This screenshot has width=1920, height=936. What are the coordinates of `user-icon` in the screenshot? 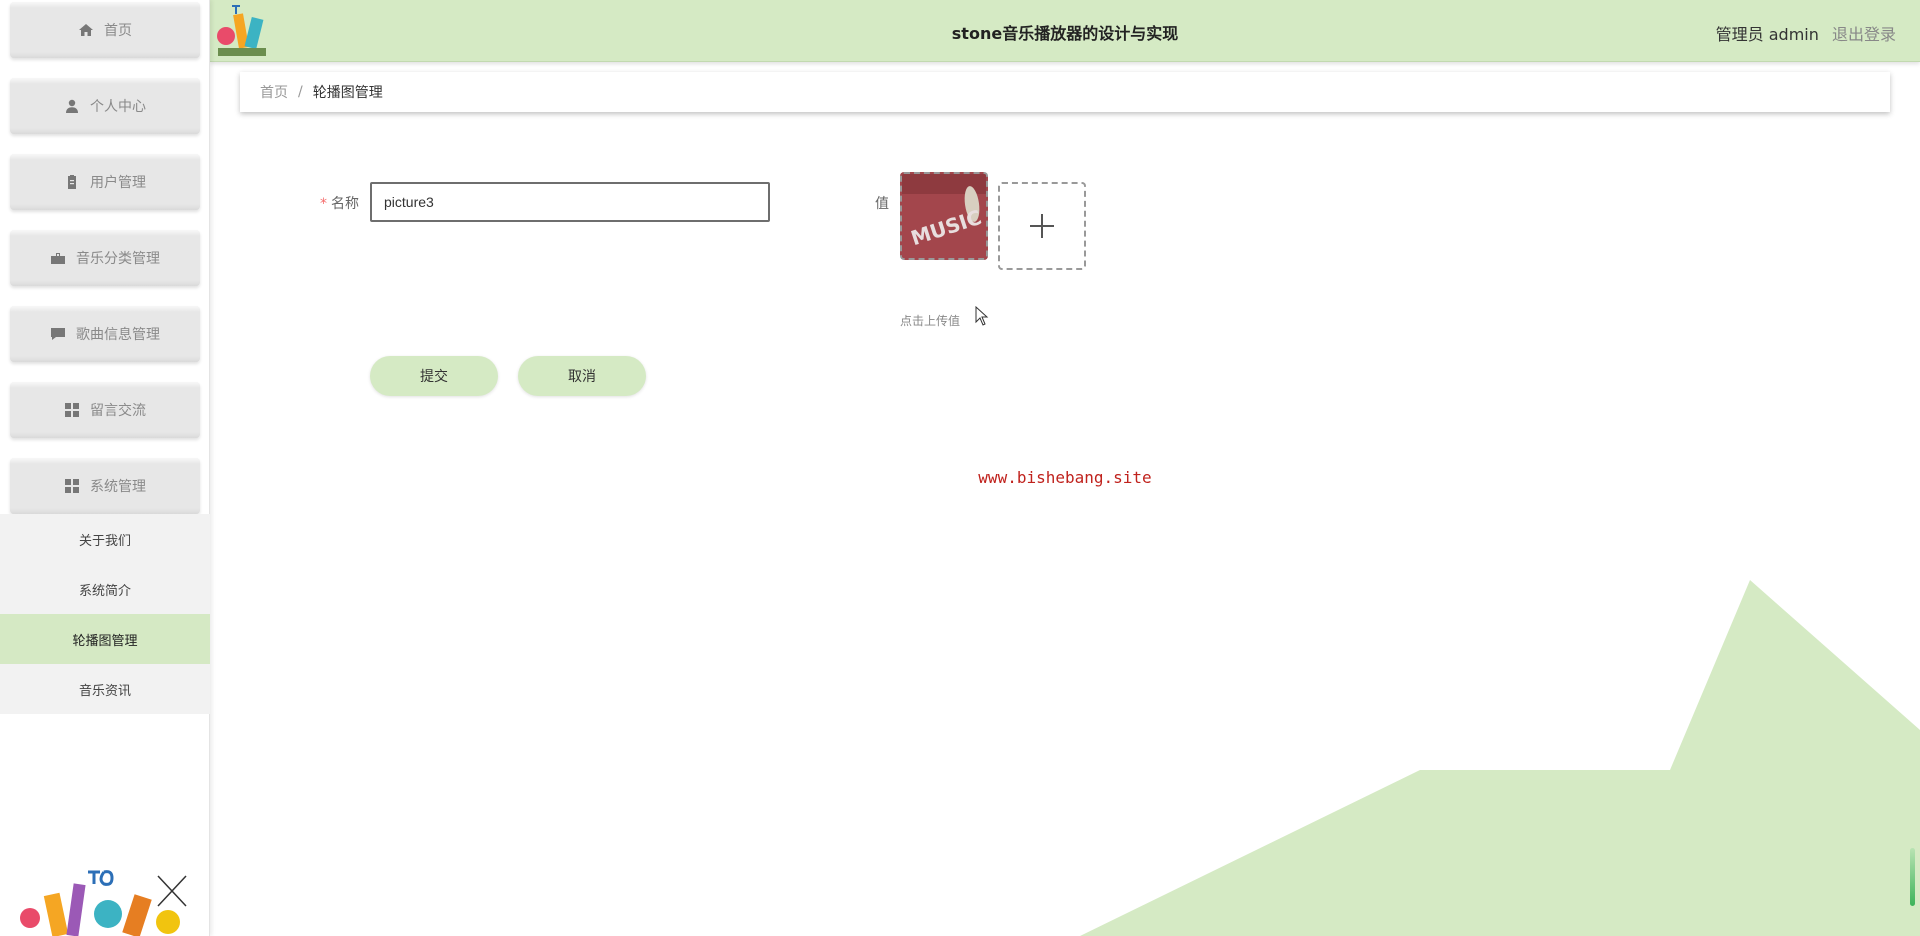 It's located at (72, 106).